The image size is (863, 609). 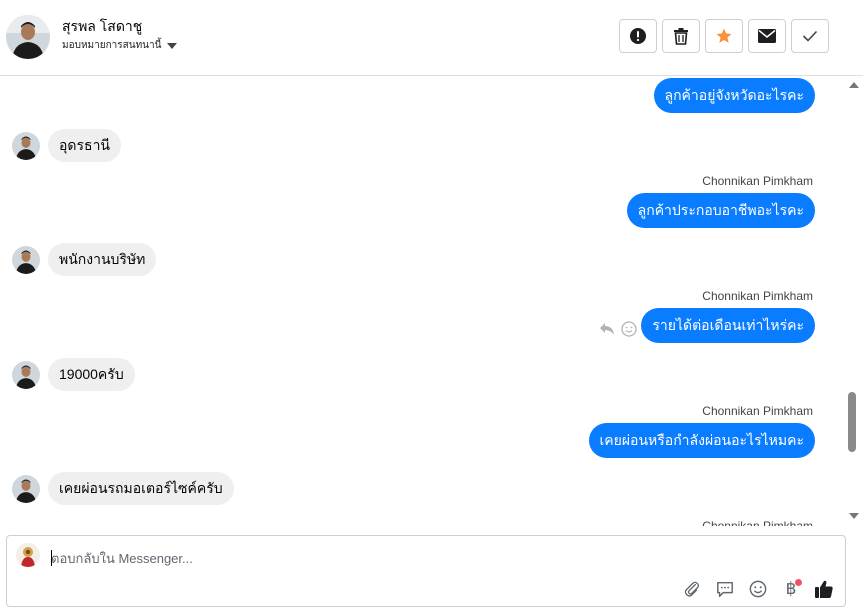 What do you see at coordinates (854, 516) in the screenshot?
I see `scroll-down-arrow-icon` at bounding box center [854, 516].